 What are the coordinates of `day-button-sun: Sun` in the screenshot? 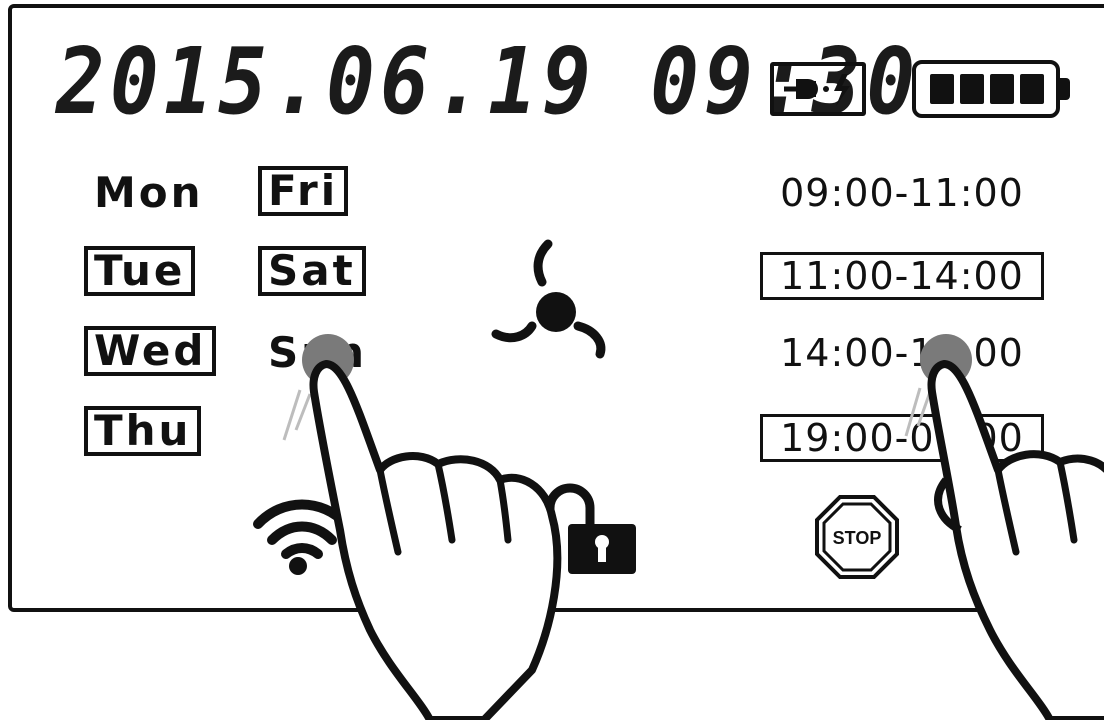 It's located at (317, 353).